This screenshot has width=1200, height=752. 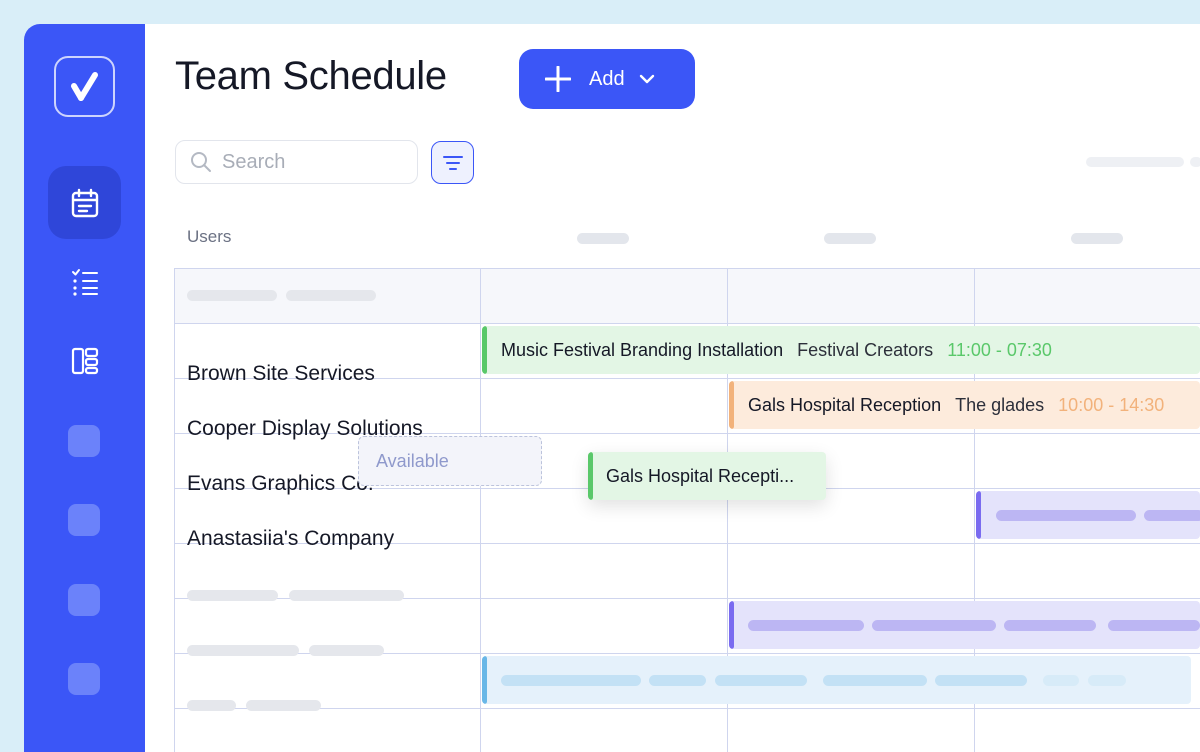 I want to click on nav-calendar, so click(x=84, y=202).